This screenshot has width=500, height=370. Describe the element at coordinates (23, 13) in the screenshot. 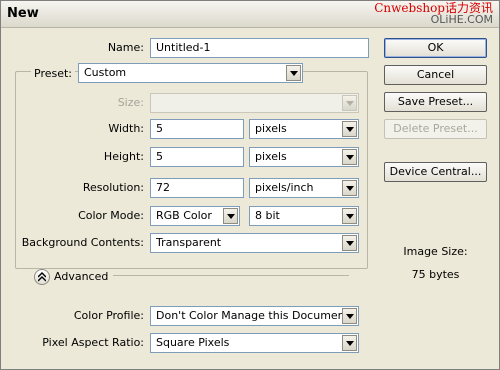

I see `dialog-title: New` at that location.